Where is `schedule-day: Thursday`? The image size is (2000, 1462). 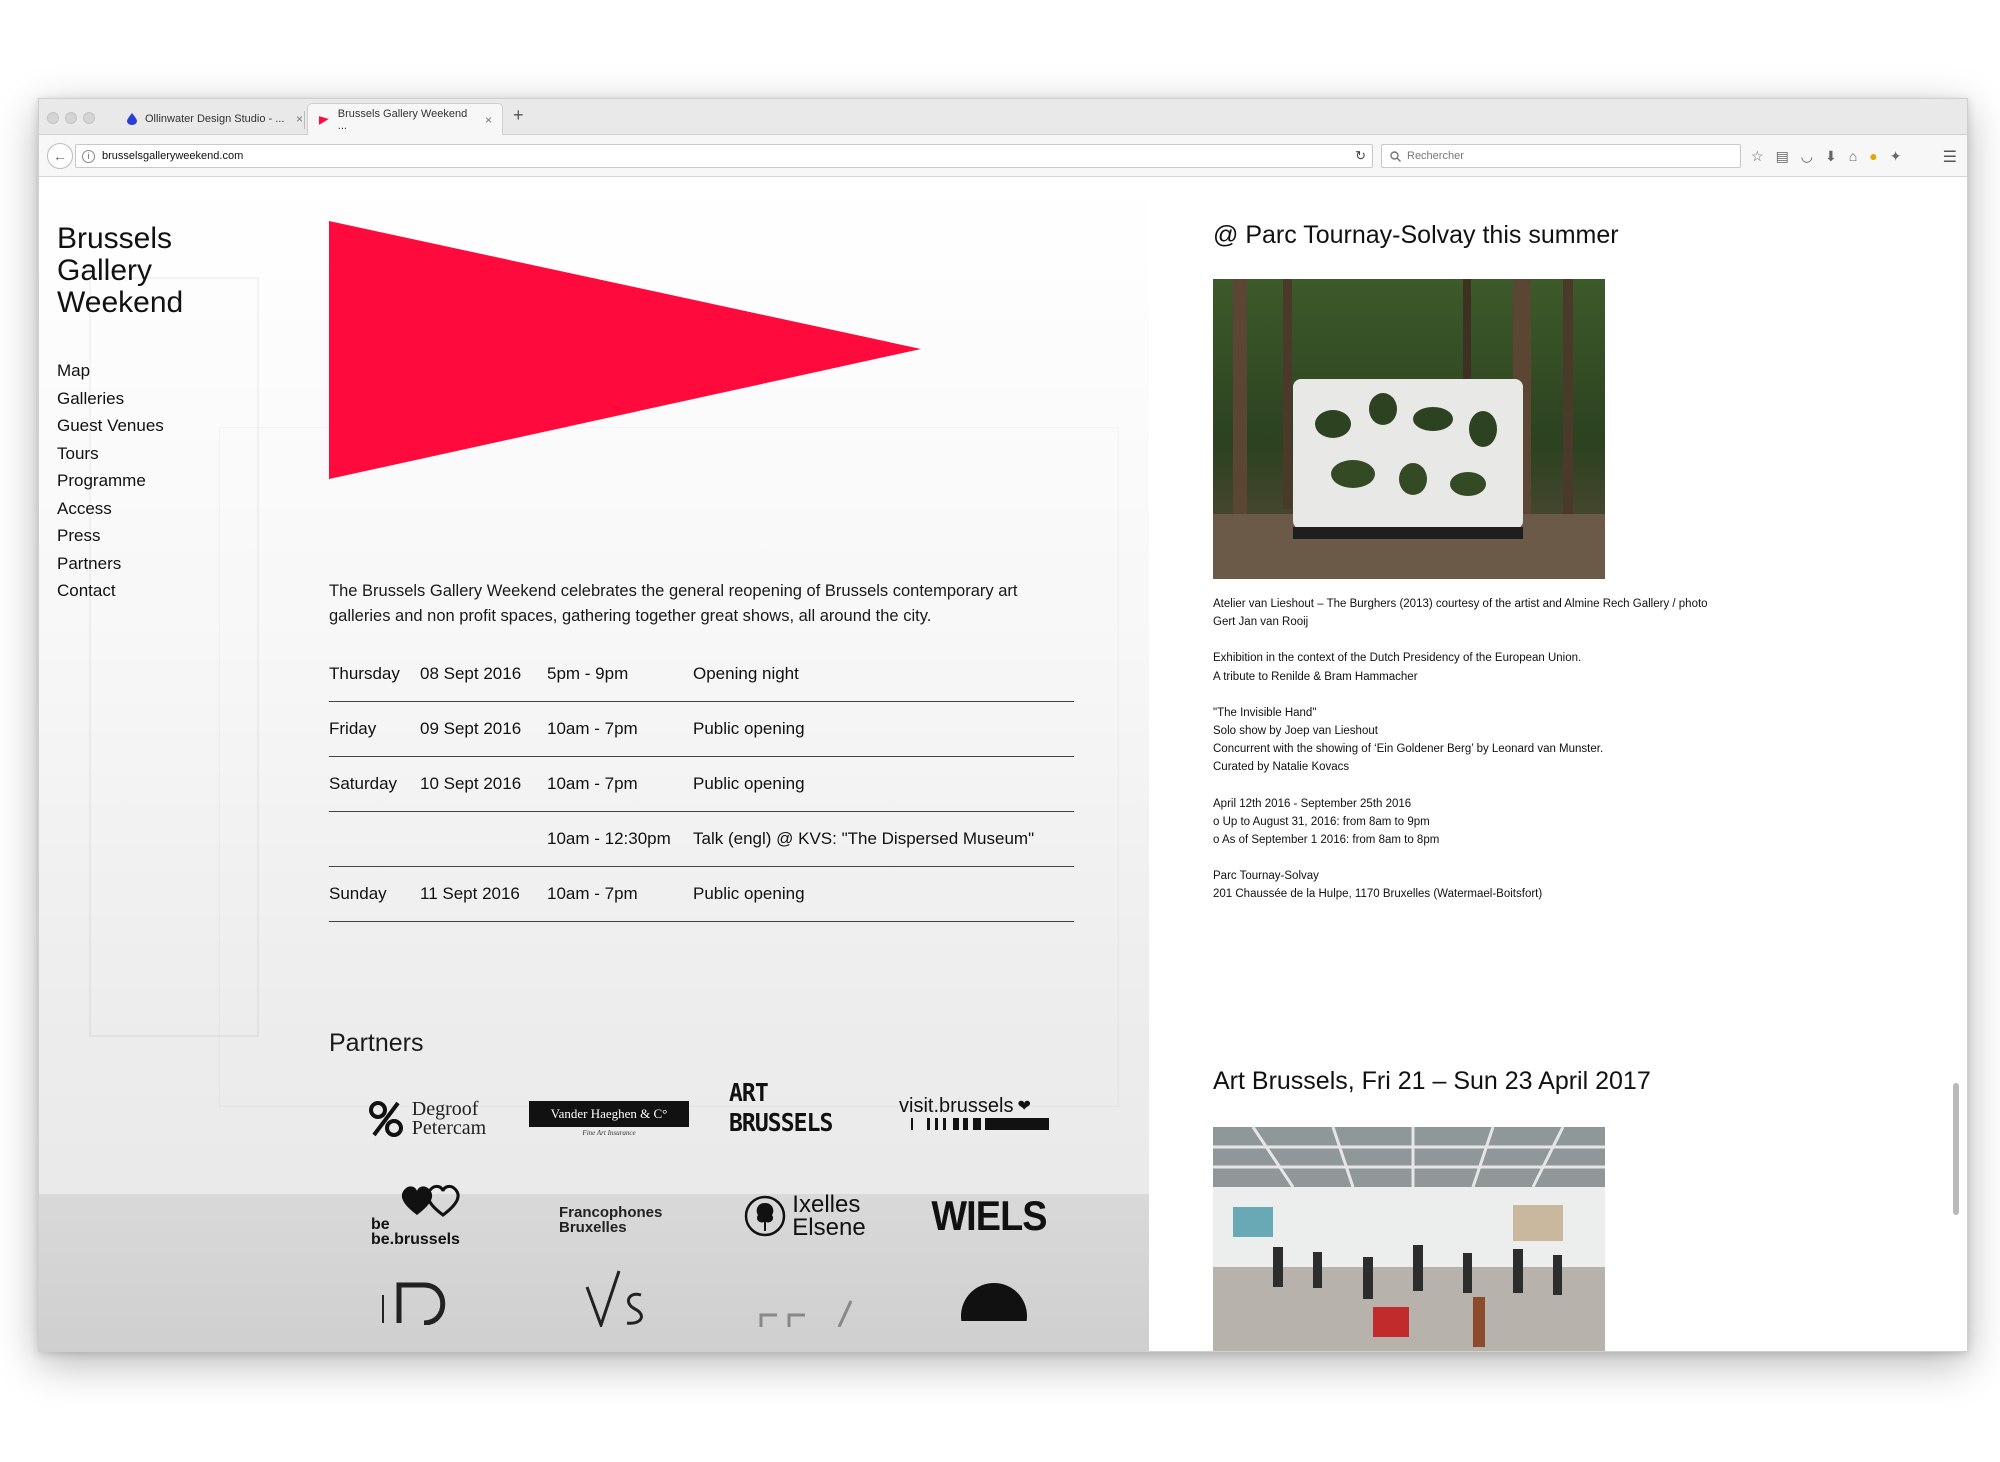 schedule-day: Thursday is located at coordinates (364, 673).